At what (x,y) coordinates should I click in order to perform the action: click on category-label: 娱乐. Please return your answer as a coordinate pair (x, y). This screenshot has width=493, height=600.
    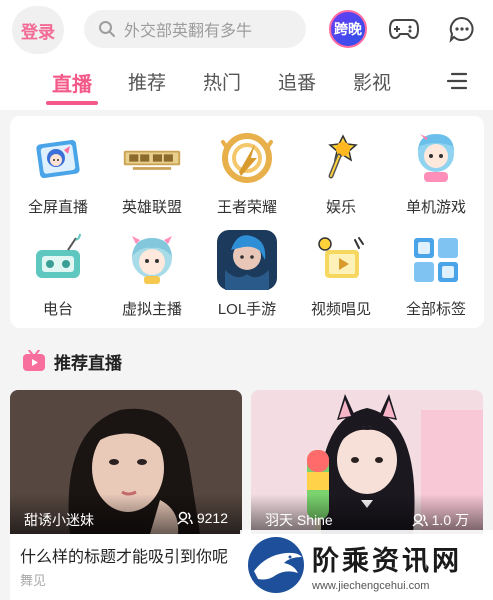
    Looking at the image, I should click on (340, 207).